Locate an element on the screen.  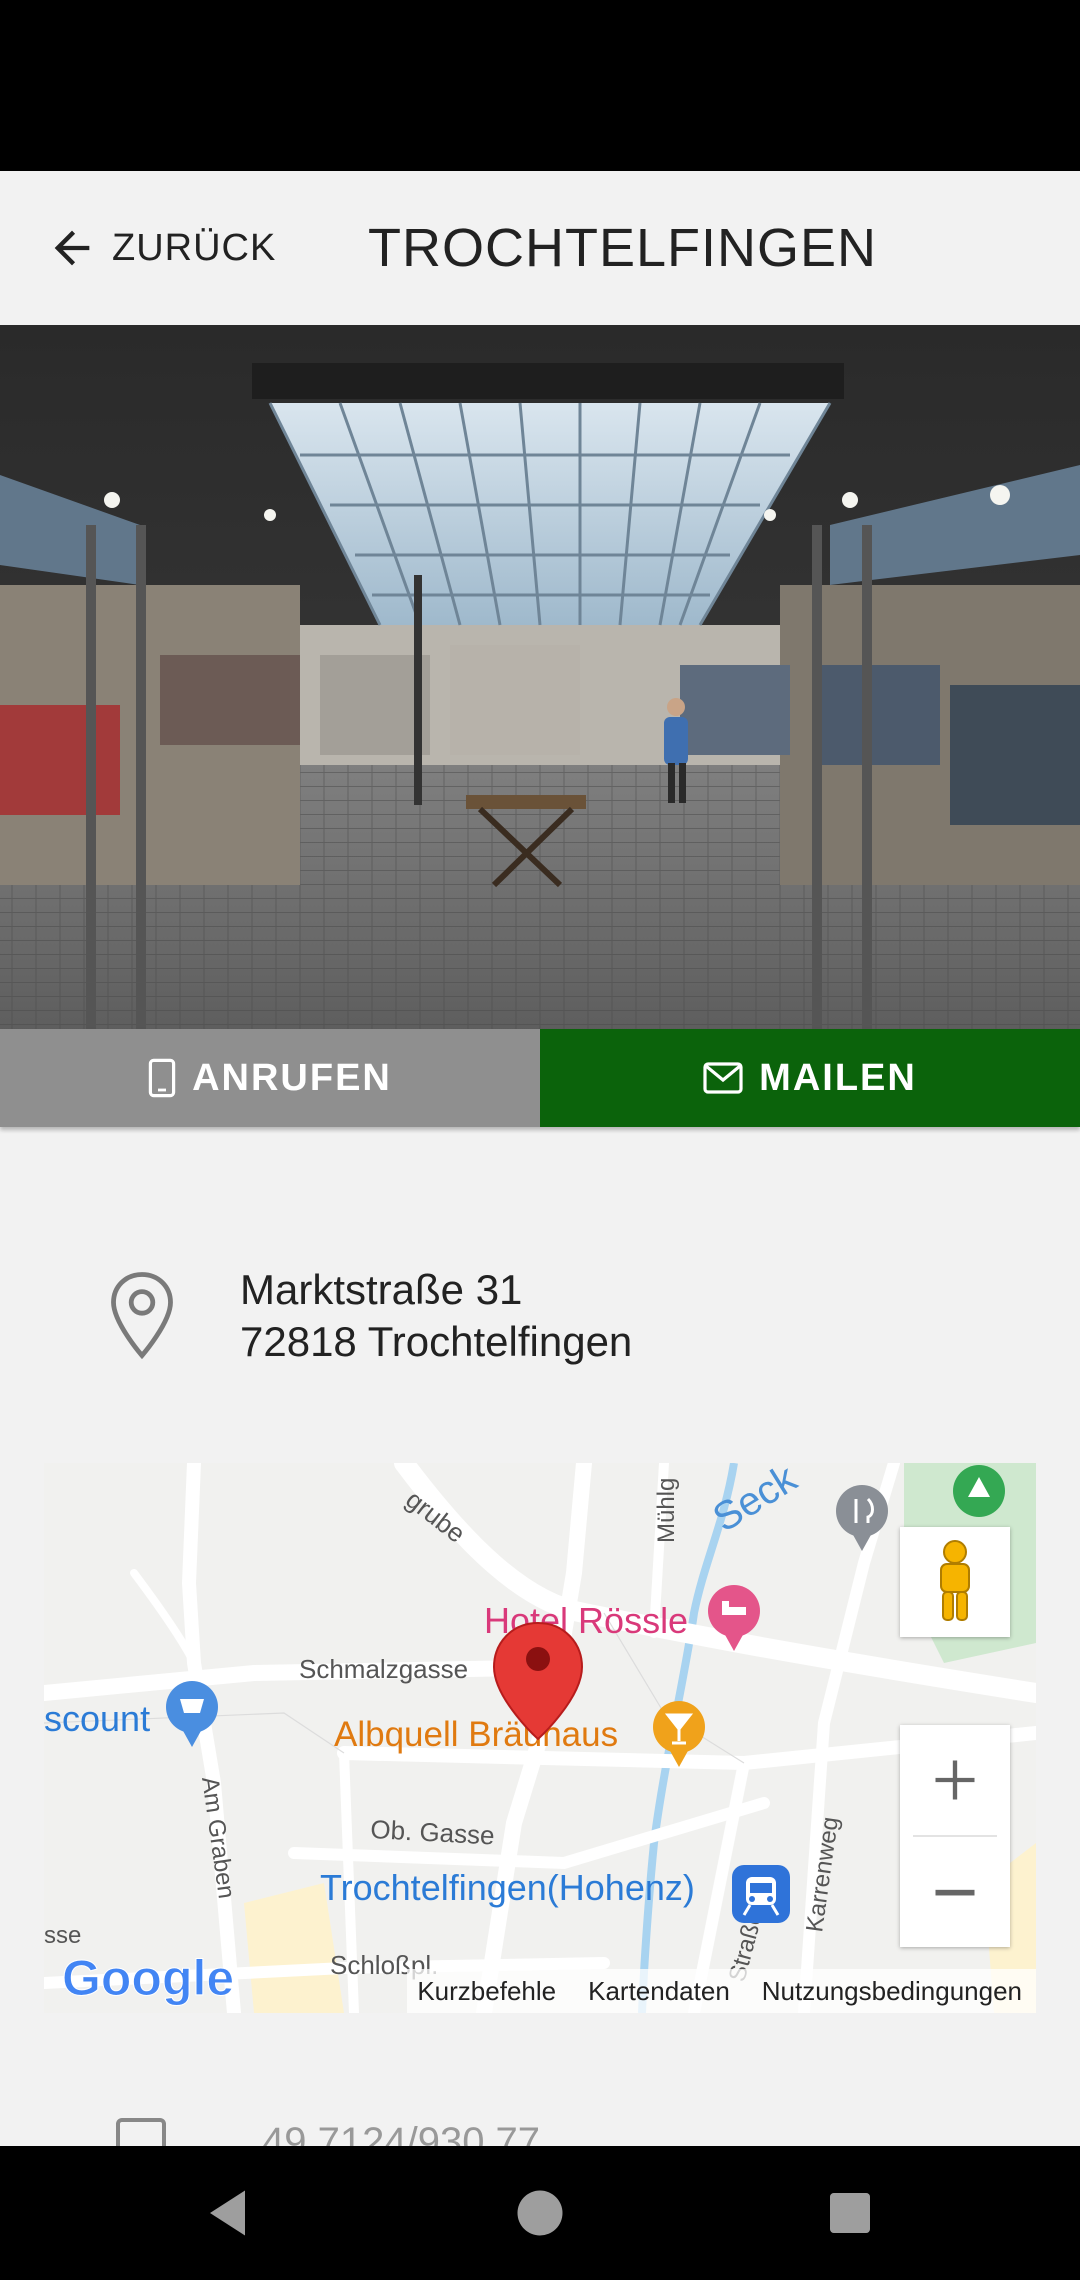
map-label-station: Trochtelfingen(Hohenz) is located at coordinates (507, 1887).